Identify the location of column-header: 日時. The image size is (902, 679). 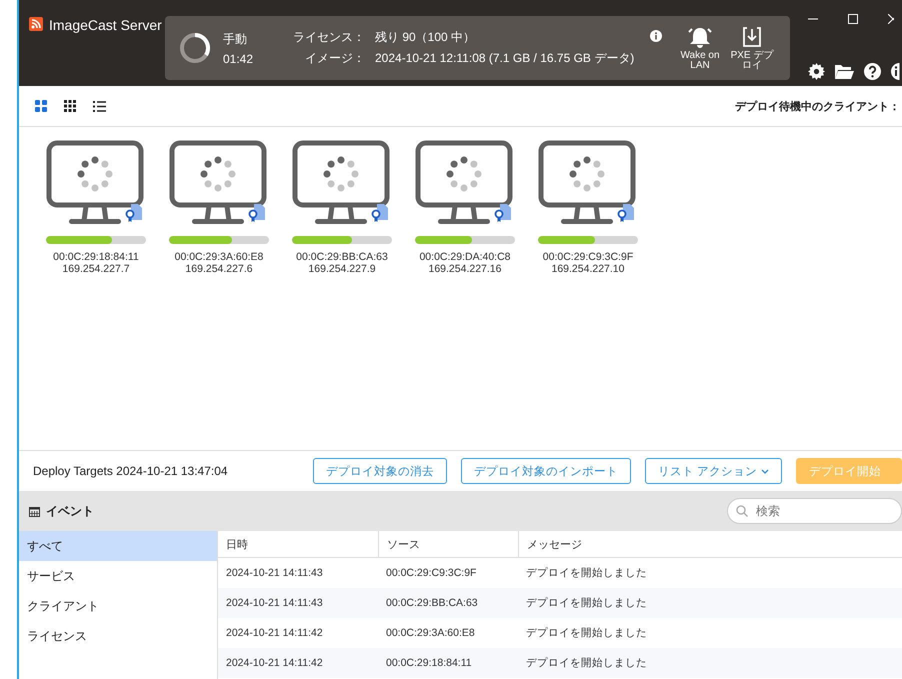
(298, 544).